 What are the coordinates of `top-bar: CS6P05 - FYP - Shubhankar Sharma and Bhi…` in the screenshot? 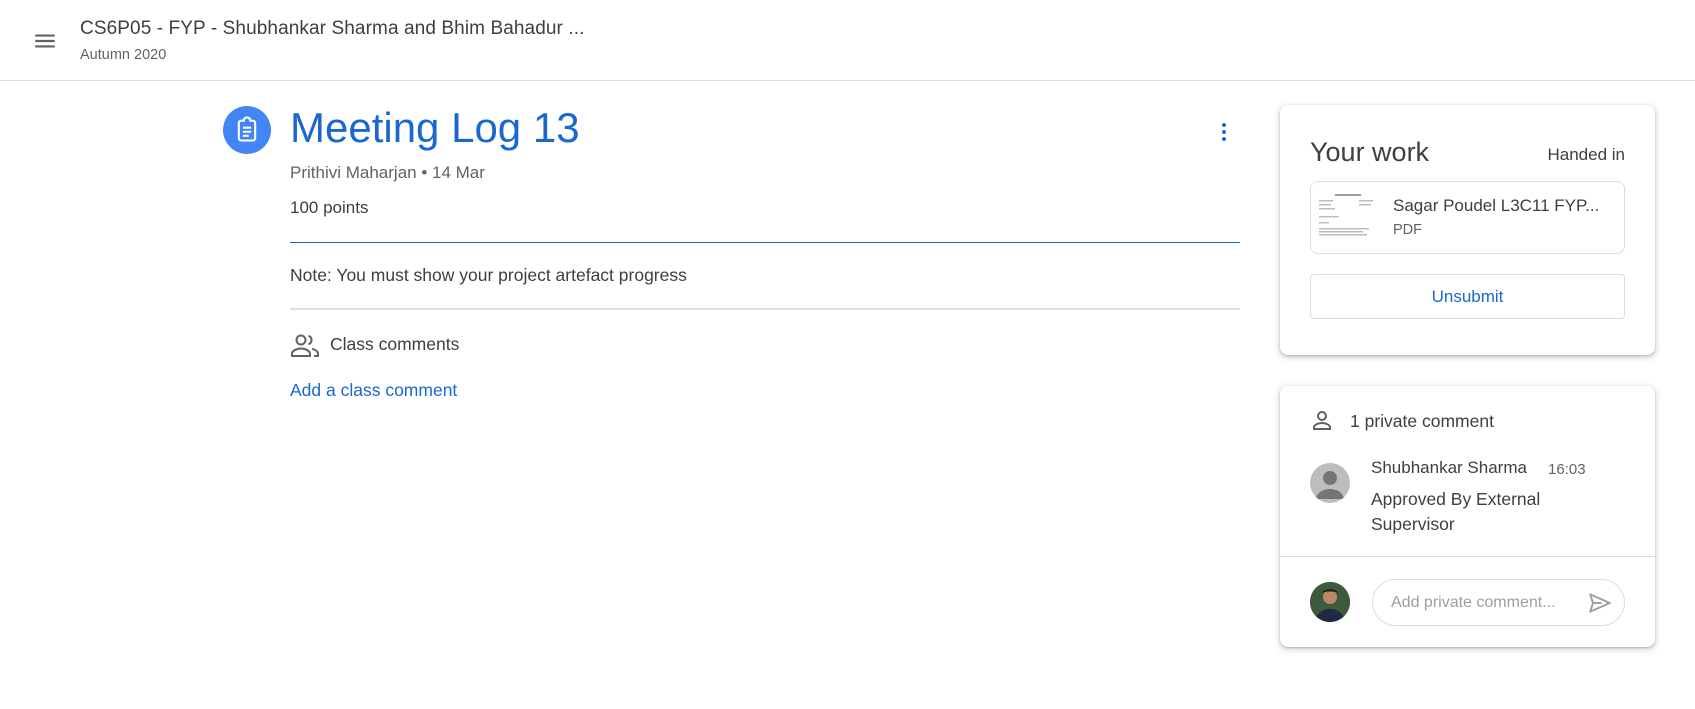 It's located at (847, 40).